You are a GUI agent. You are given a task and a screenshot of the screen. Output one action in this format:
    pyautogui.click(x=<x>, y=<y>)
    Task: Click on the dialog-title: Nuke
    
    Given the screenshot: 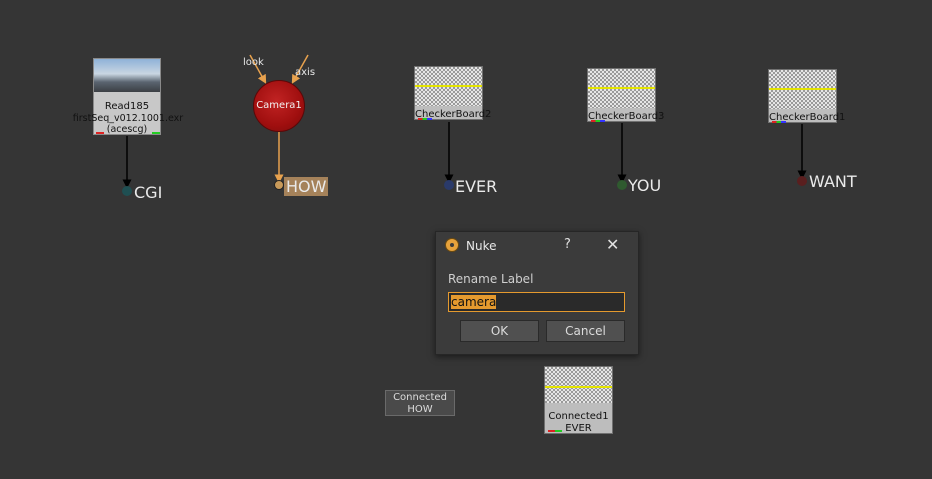 What is the action you would take?
    pyautogui.click(x=481, y=246)
    